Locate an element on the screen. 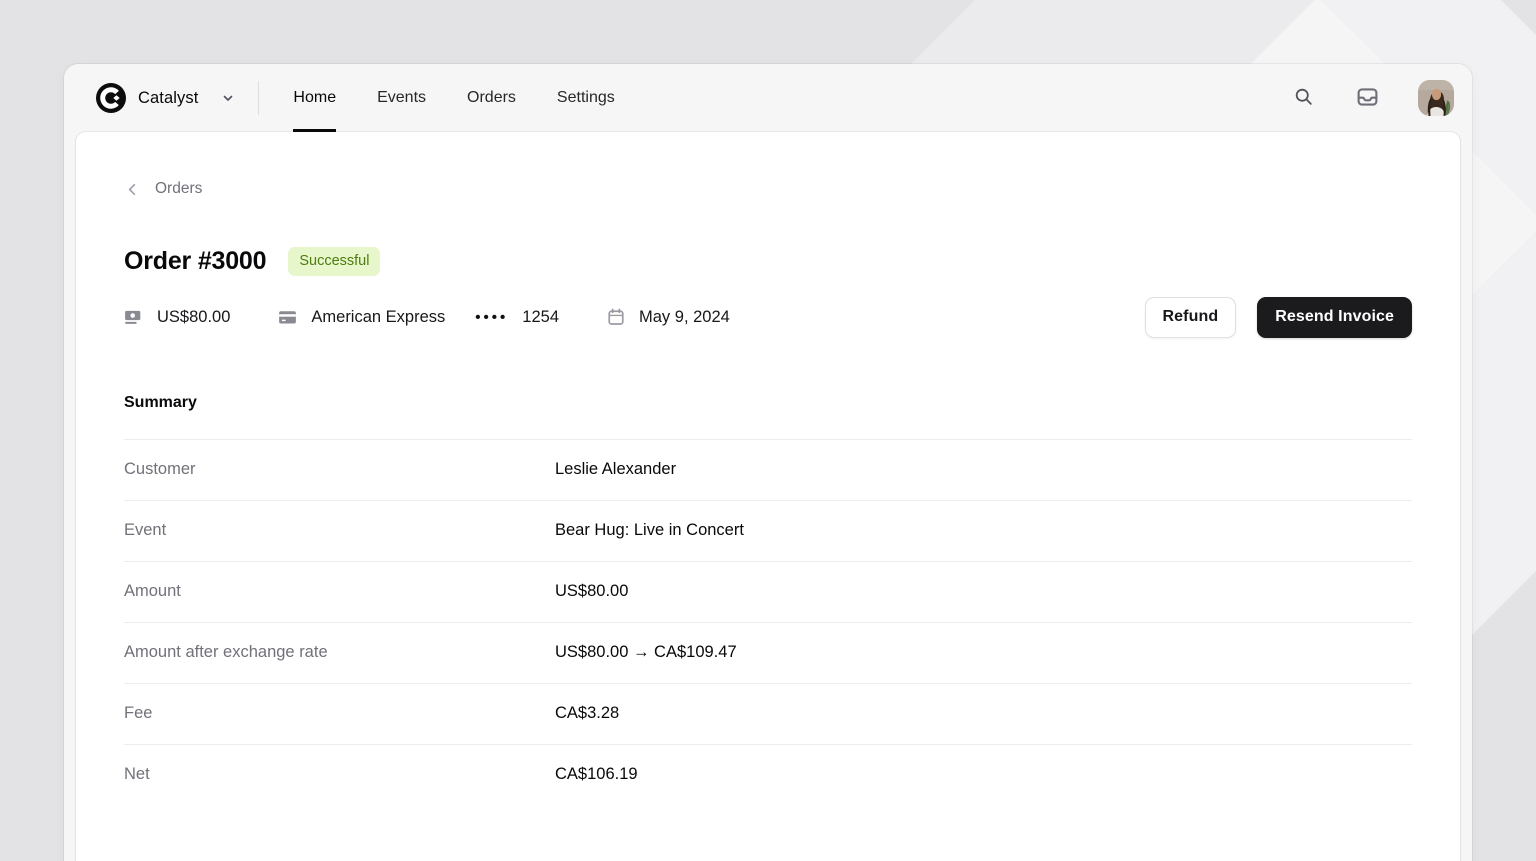 This screenshot has height=861, width=1536. summary-row: Net CA$106.19 is located at coordinates (768, 774).